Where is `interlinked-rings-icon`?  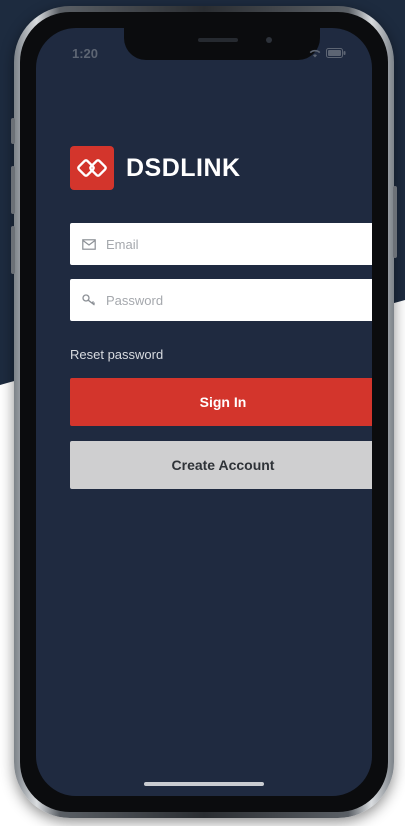
interlinked-rings-icon is located at coordinates (92, 168).